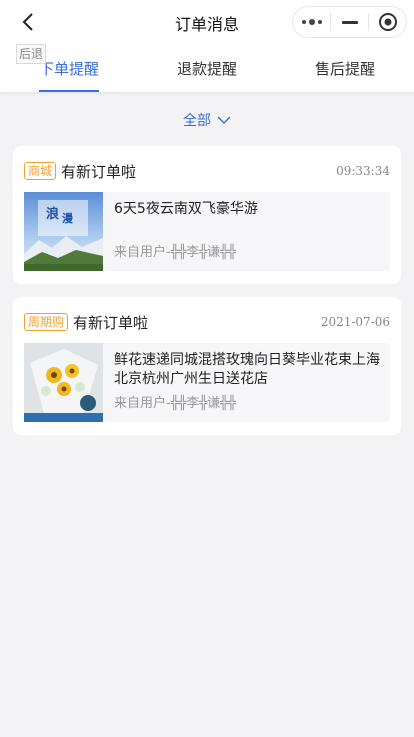 The image size is (414, 737). I want to click on tab-refund-reminder: 退款提醒, so click(207, 68).